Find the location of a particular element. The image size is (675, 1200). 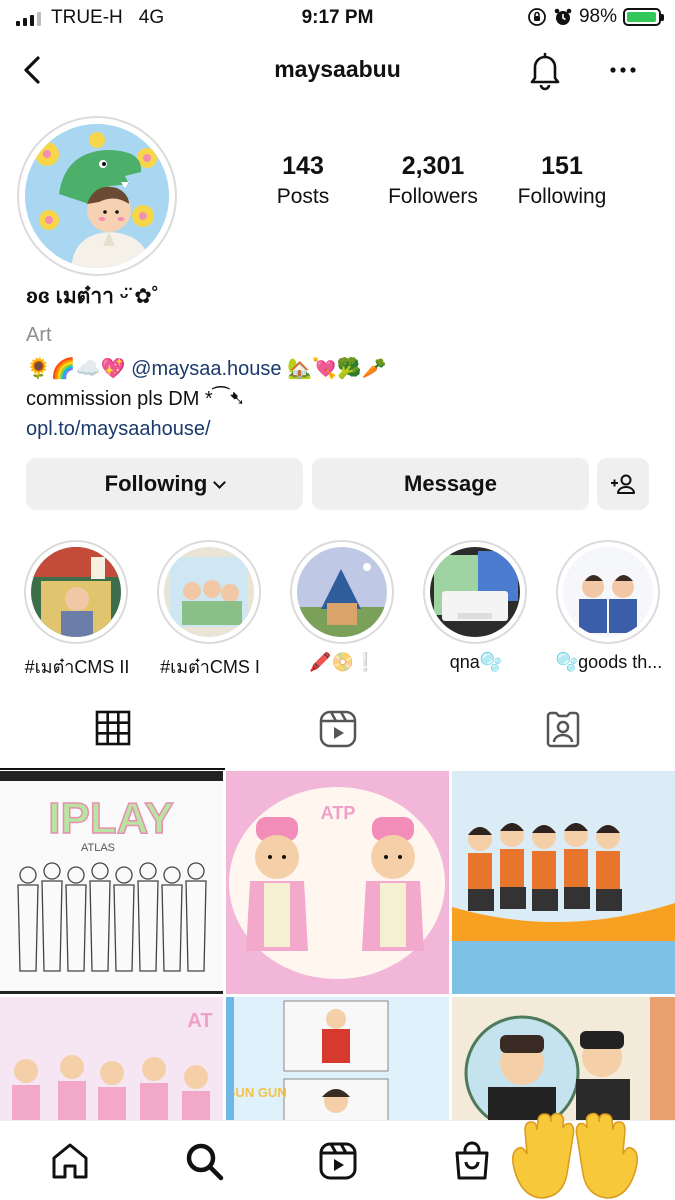

profile-header: maysaabuu is located at coordinates (337, 70).